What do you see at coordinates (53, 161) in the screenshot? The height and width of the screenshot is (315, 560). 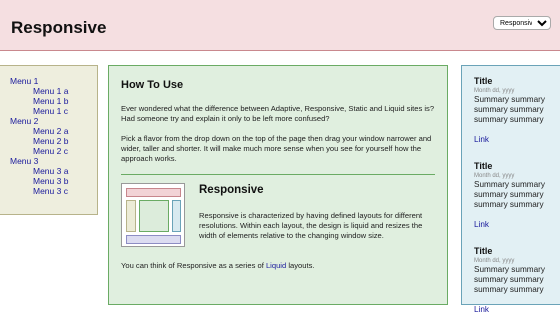 I see `menu-item: Menu 3` at bounding box center [53, 161].